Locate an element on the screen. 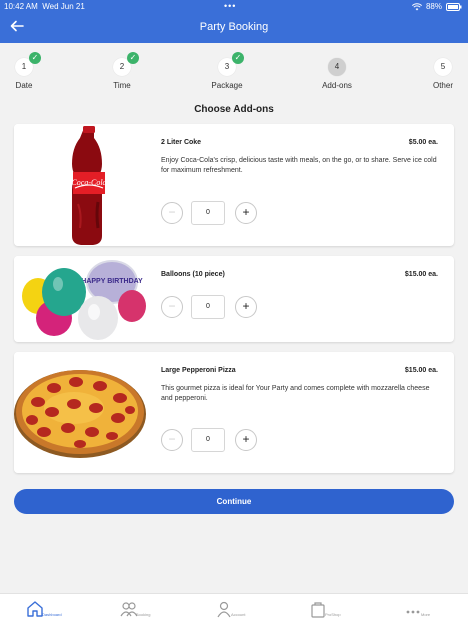 The height and width of the screenshot is (625, 468). bottom-tab-bar: Dashboard Booking Account ProShop More is located at coordinates (234, 609).